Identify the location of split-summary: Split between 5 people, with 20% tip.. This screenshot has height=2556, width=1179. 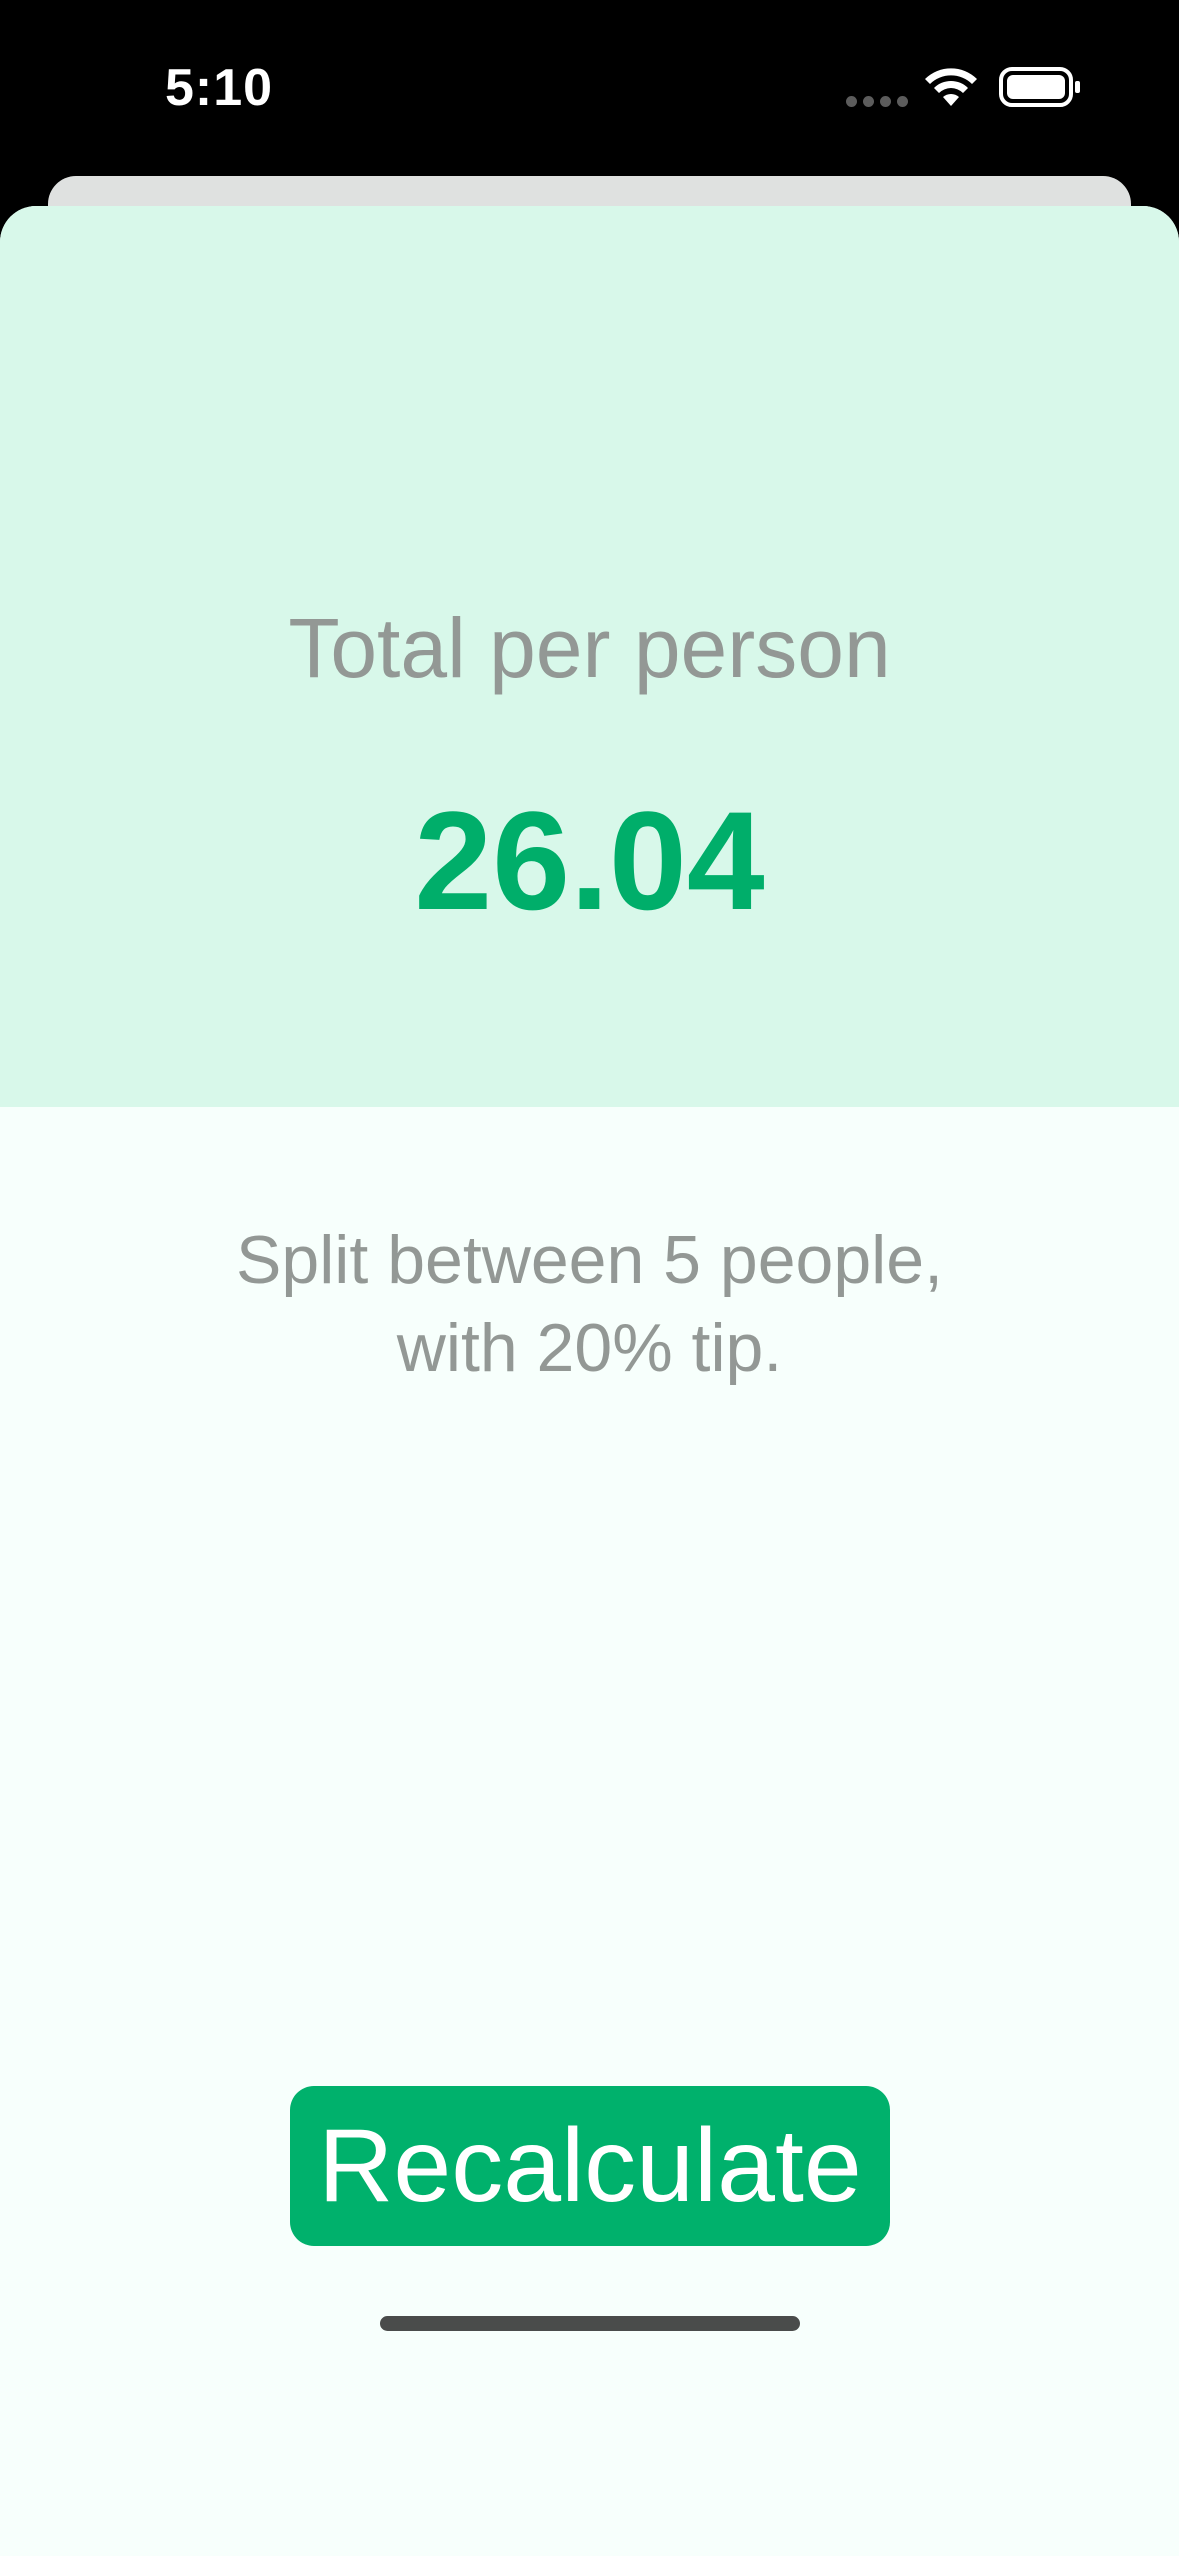
(589, 1304).